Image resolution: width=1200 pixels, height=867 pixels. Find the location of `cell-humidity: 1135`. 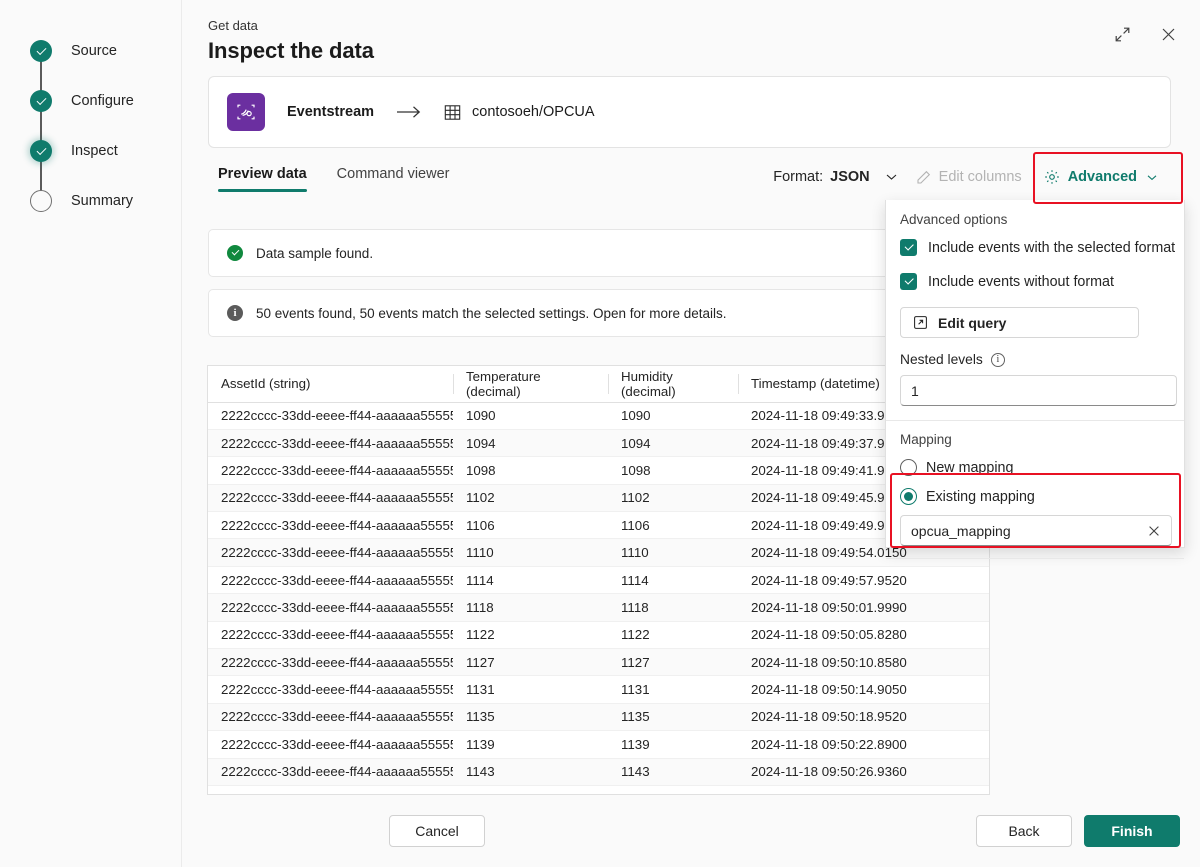

cell-humidity: 1135 is located at coordinates (673, 717).